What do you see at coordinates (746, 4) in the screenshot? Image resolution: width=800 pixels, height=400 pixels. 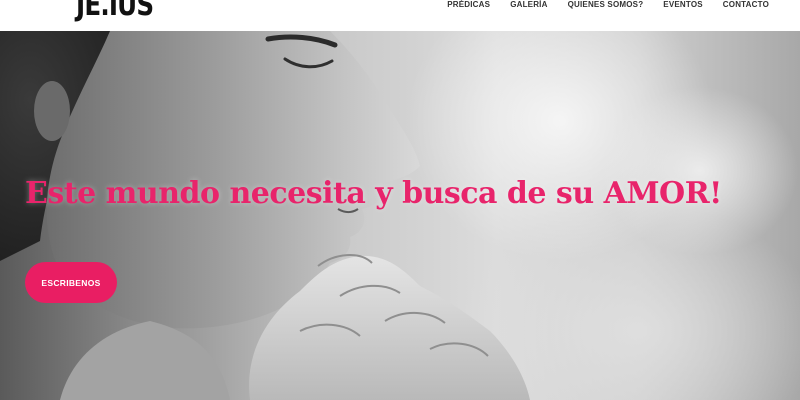 I see `nav-item-contacto: CONTACTO` at bounding box center [746, 4].